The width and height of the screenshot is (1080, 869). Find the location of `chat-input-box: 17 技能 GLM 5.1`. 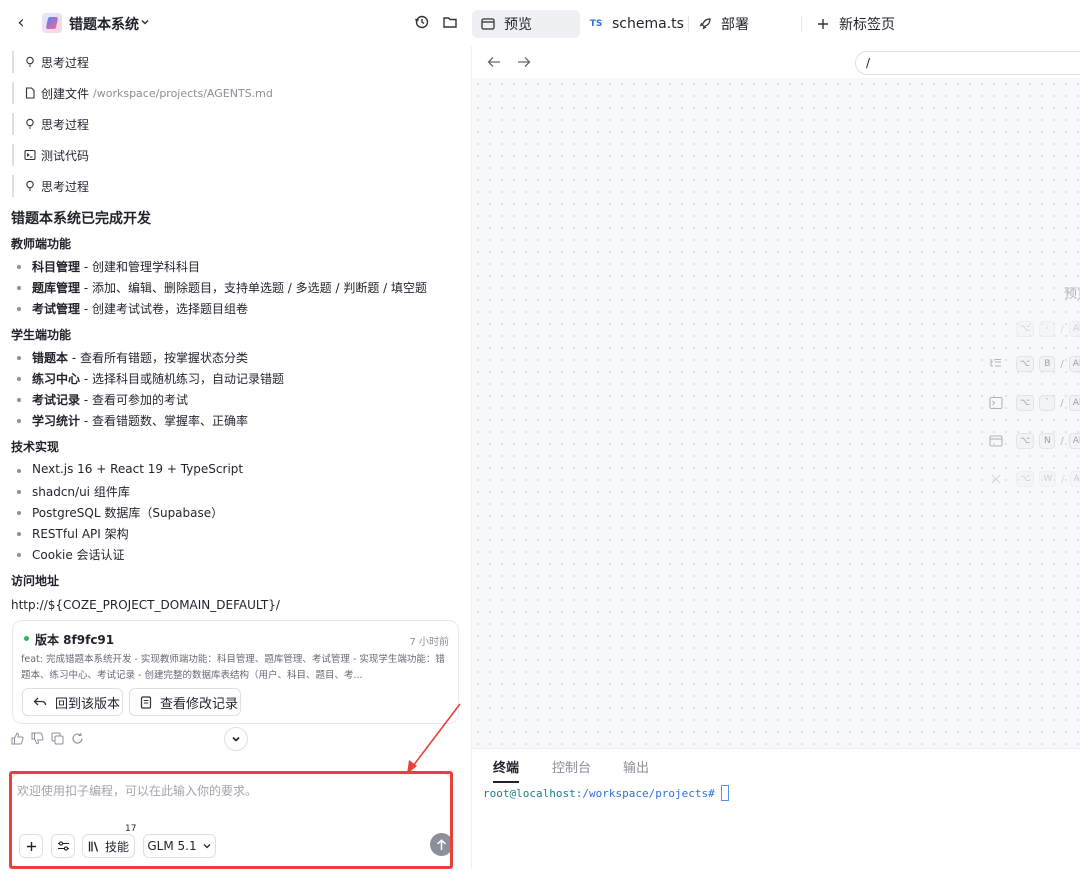

chat-input-box: 17 技能 GLM 5.1 is located at coordinates (231, 821).